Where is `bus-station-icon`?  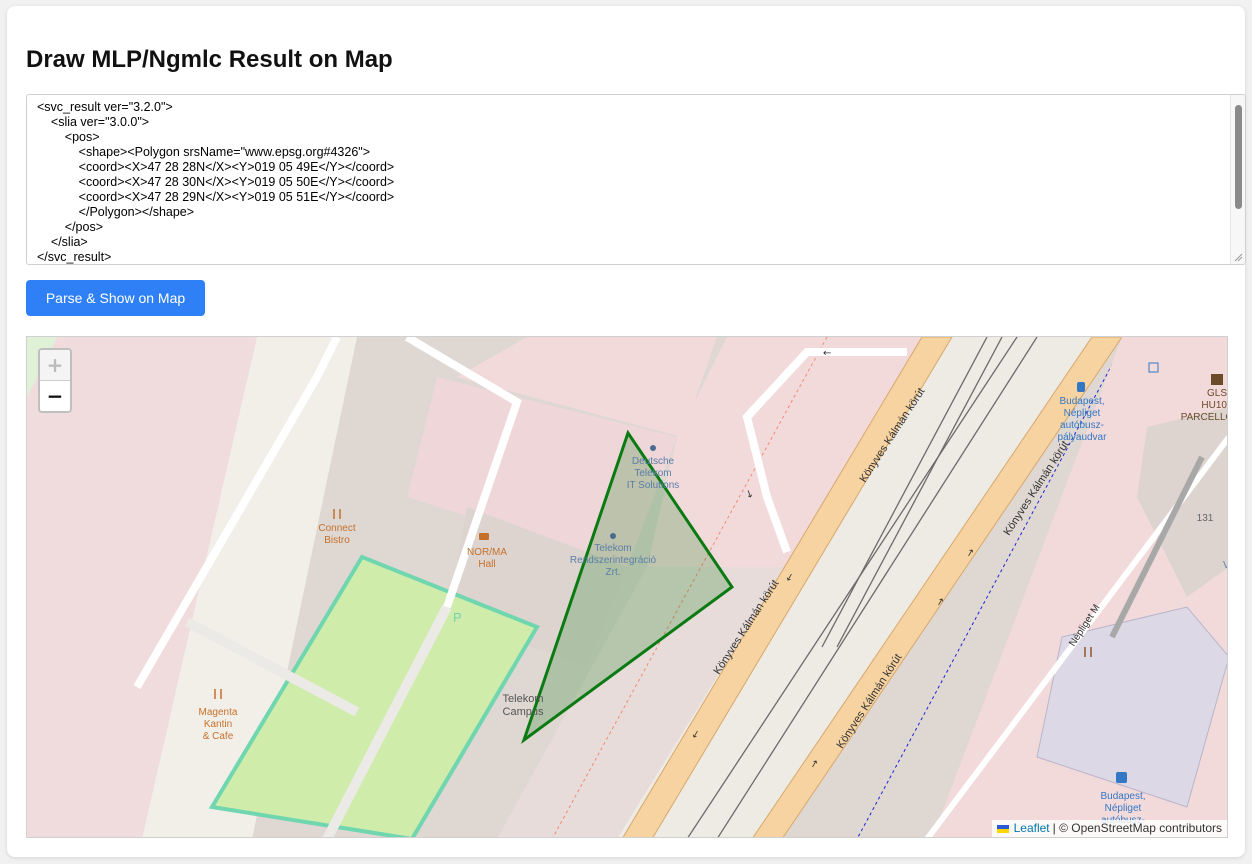 bus-station-icon is located at coordinates (1121, 777).